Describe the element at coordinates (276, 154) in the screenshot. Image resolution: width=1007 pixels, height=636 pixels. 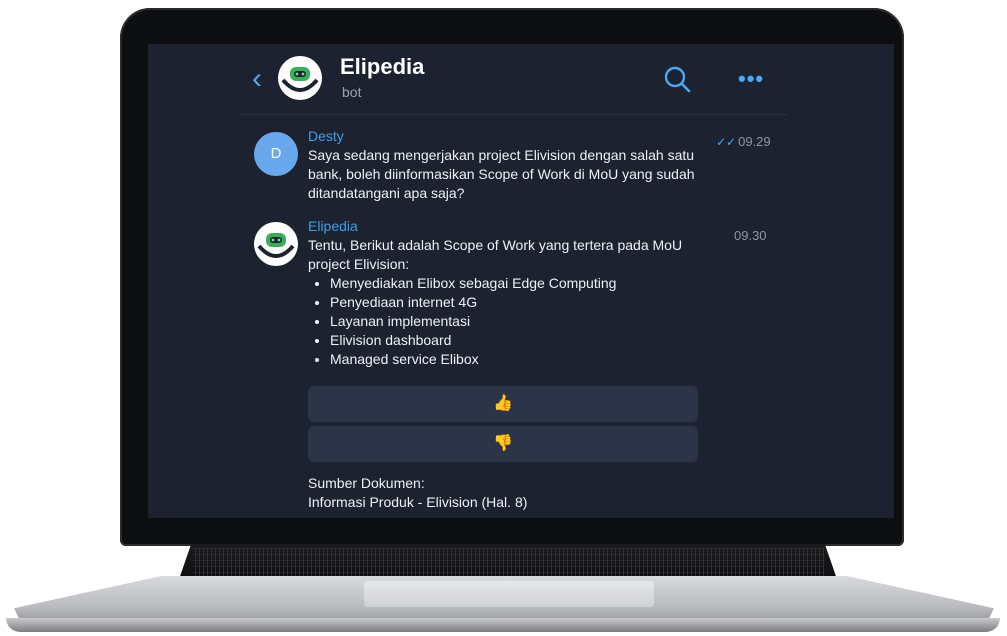
I see `avatar-desty: D` at that location.